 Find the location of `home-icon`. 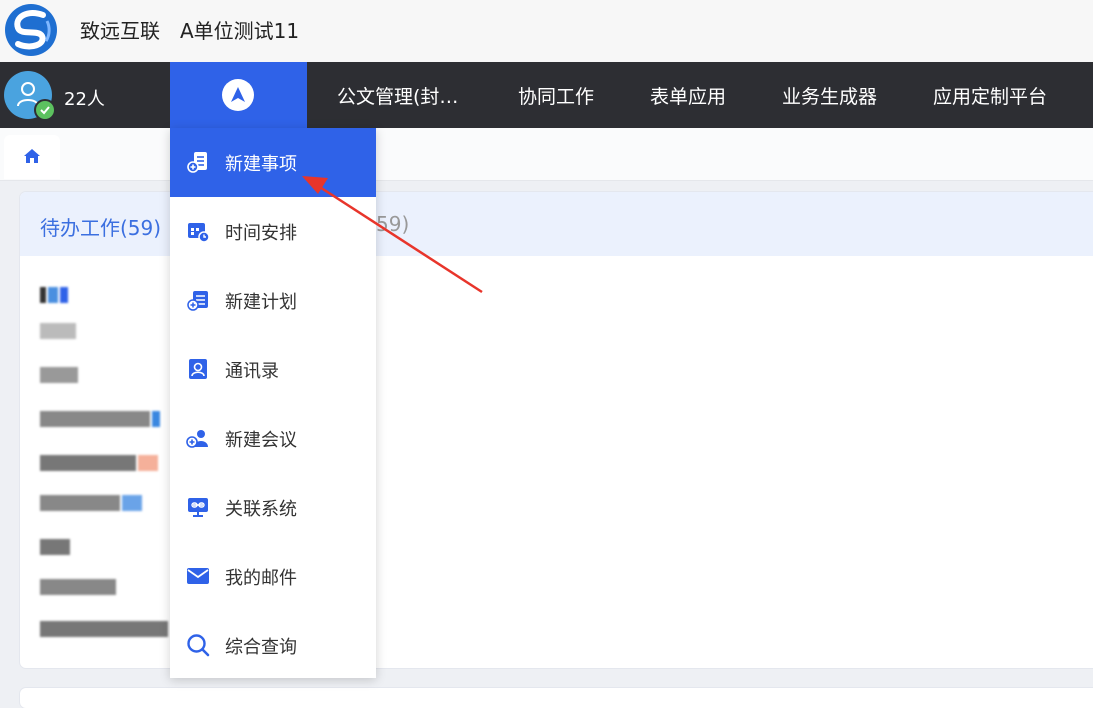

home-icon is located at coordinates (32, 156).